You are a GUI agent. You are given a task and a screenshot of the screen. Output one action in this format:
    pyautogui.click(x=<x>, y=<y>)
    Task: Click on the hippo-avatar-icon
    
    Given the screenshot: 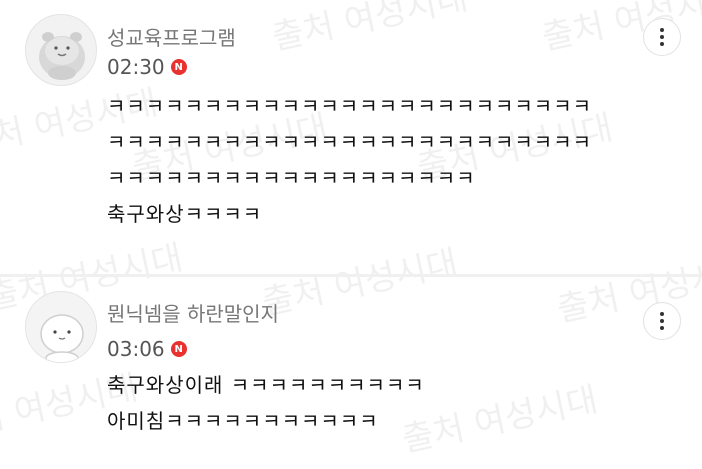 What is the action you would take?
    pyautogui.click(x=62, y=56)
    